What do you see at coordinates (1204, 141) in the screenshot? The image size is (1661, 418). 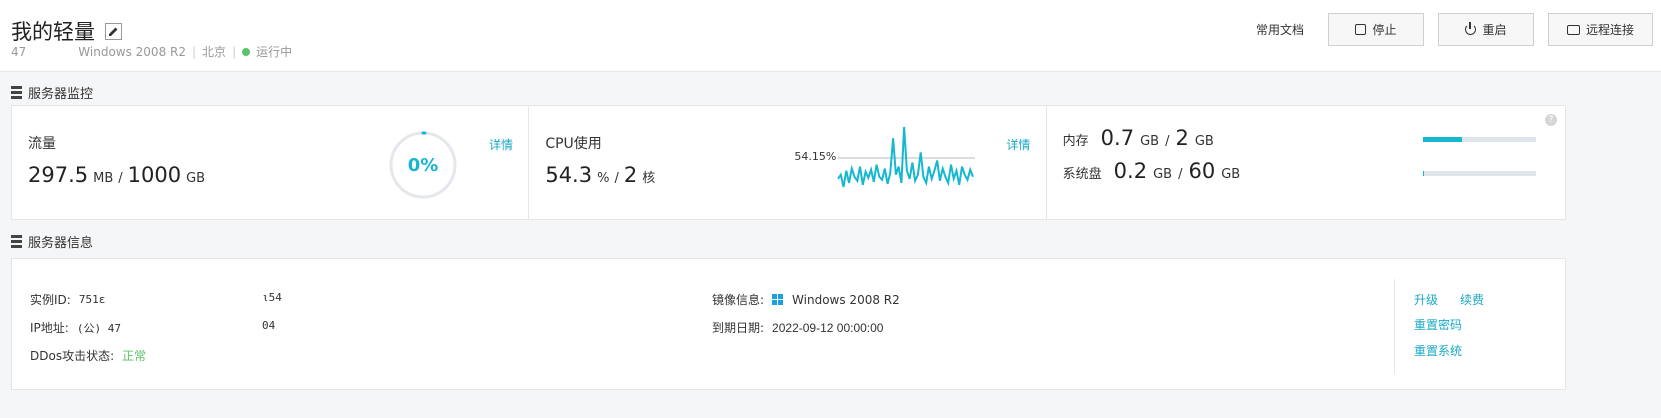 I see `memory-total-unit: GB` at bounding box center [1204, 141].